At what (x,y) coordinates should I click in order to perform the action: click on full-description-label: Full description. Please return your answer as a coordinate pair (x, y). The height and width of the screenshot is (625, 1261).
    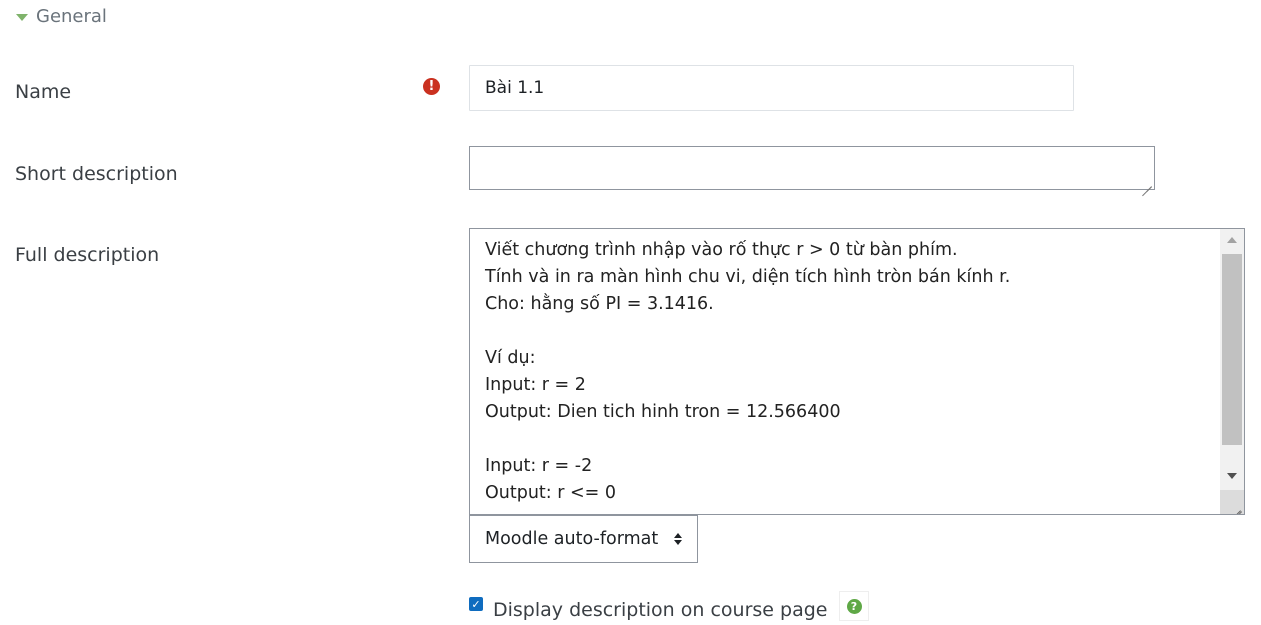
    Looking at the image, I should click on (87, 255).